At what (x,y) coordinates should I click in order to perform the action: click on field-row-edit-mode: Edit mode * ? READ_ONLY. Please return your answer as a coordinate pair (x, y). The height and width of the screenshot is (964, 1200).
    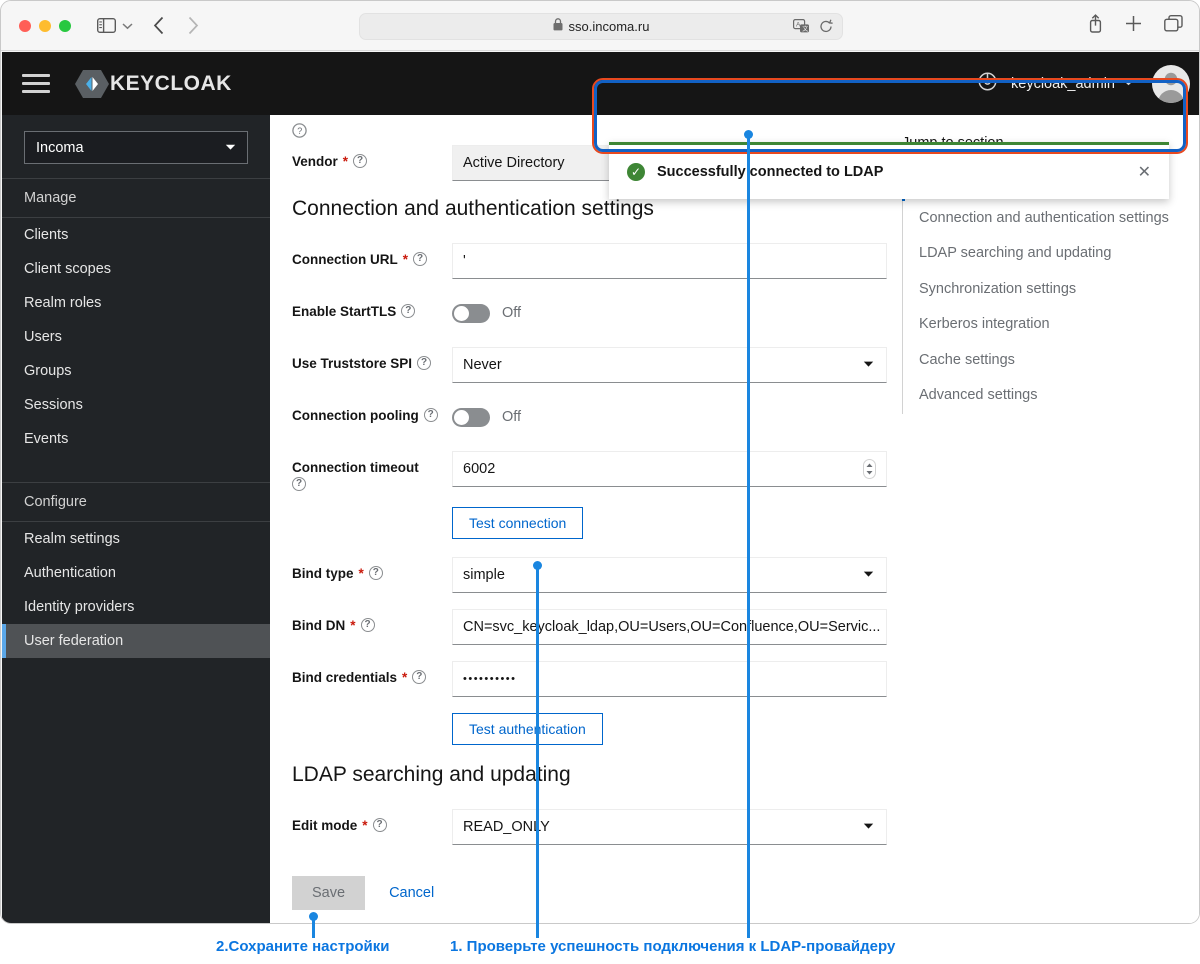
    Looking at the image, I should click on (597, 827).